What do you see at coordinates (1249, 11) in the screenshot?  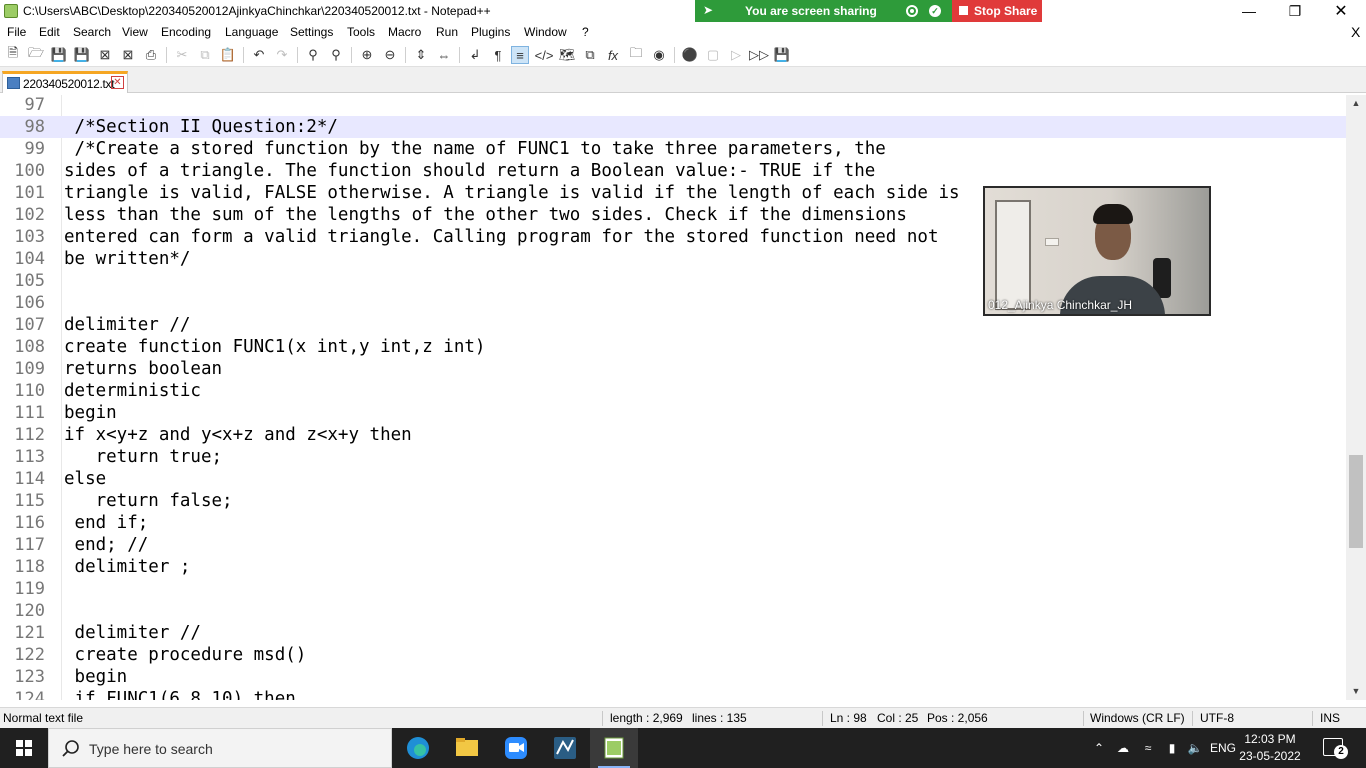 I see `minimize-button: —` at bounding box center [1249, 11].